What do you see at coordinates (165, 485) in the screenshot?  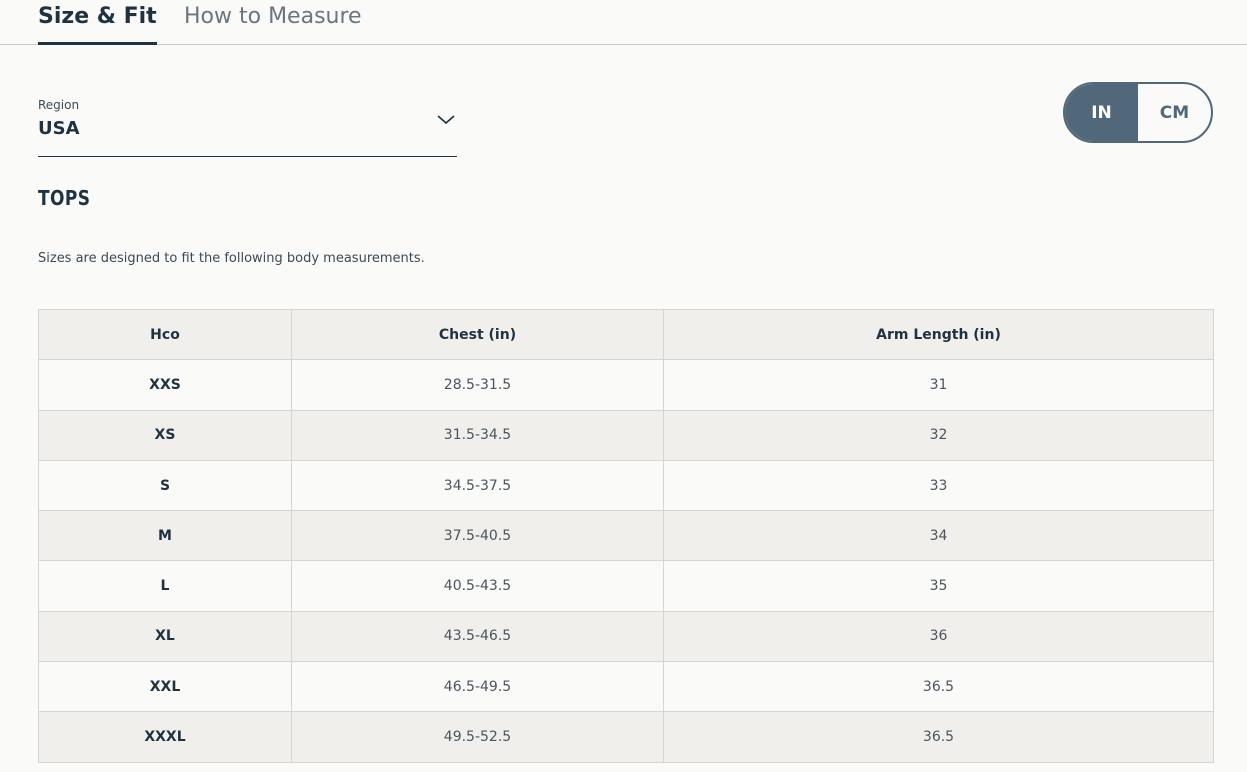 I see `size-cell: S` at bounding box center [165, 485].